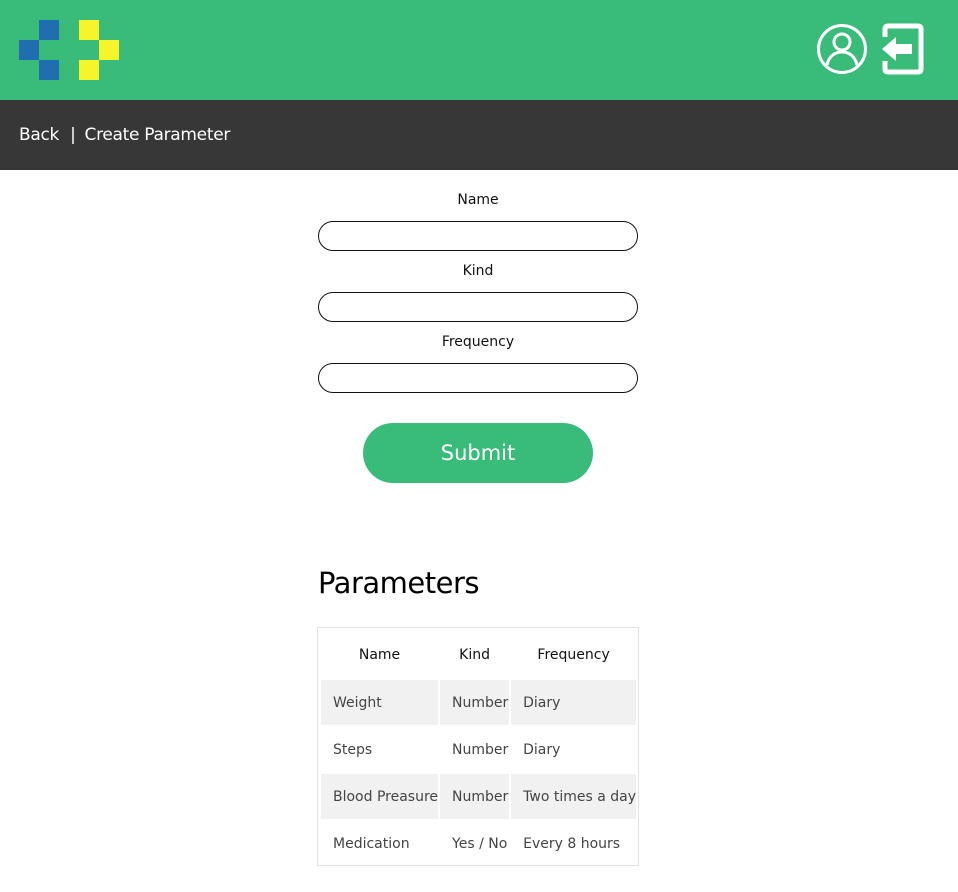 This screenshot has height=892, width=958. Describe the element at coordinates (69, 50) in the screenshot. I see `logo` at that location.